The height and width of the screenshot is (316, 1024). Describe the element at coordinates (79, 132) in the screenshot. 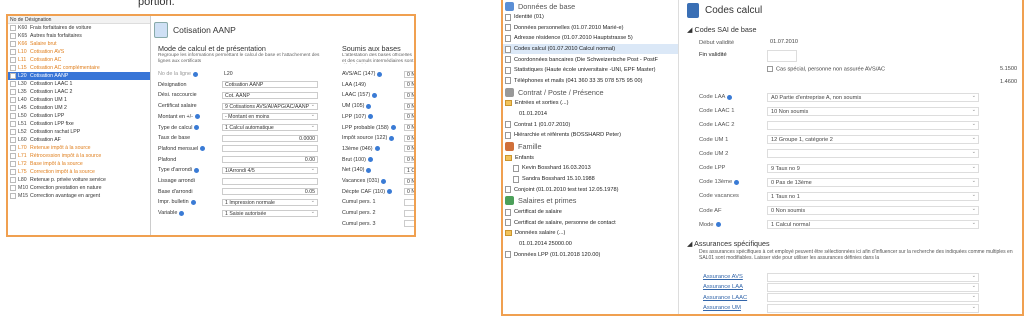

I see `list-item: L52 Cotisation rachat LPP` at that location.